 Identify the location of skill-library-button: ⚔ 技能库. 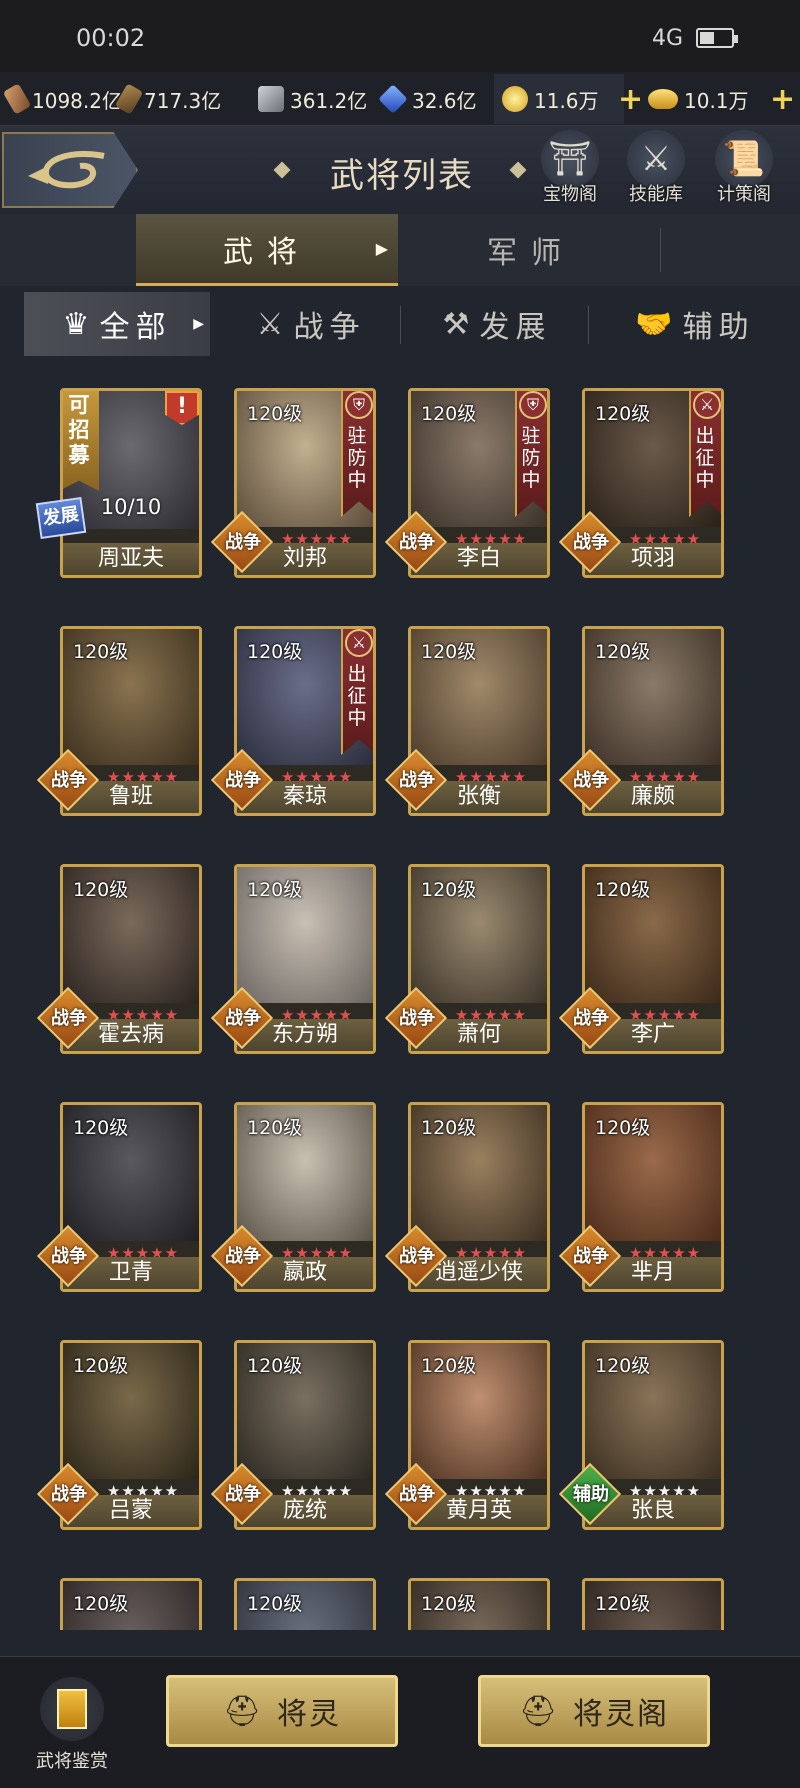
(656, 170).